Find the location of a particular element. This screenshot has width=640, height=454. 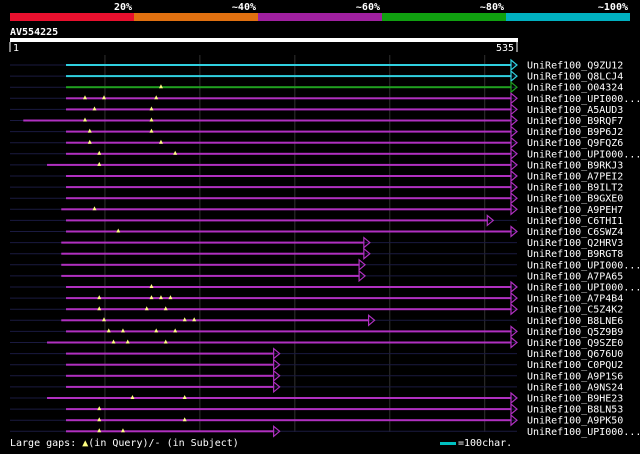

hit-label: UniRef100_A9PEH7 is located at coordinates (575, 210).